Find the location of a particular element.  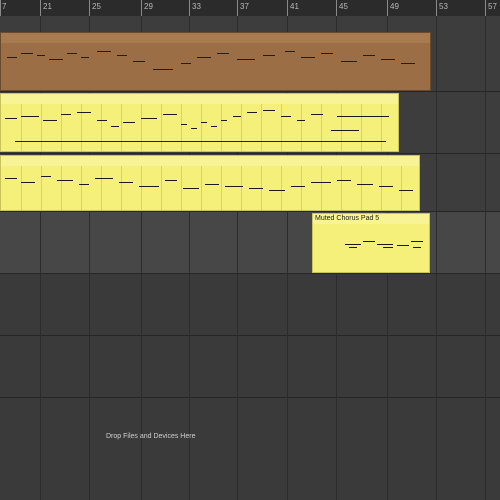

ruler-label-bar-33: 33 is located at coordinates (196, 6).